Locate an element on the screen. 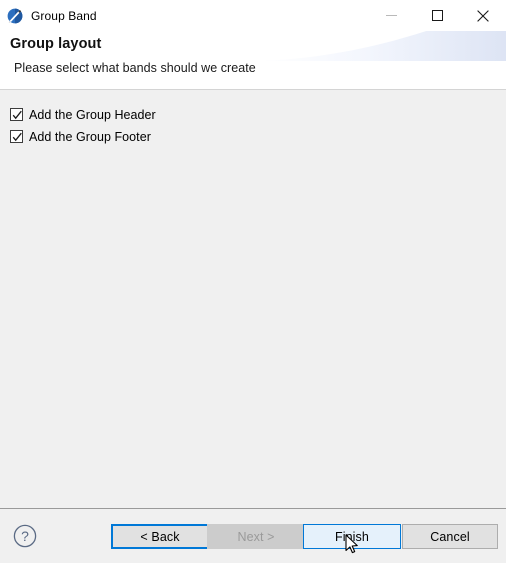 The height and width of the screenshot is (563, 506). option-add-group-footer: Add the Group Footer is located at coordinates (258, 136).